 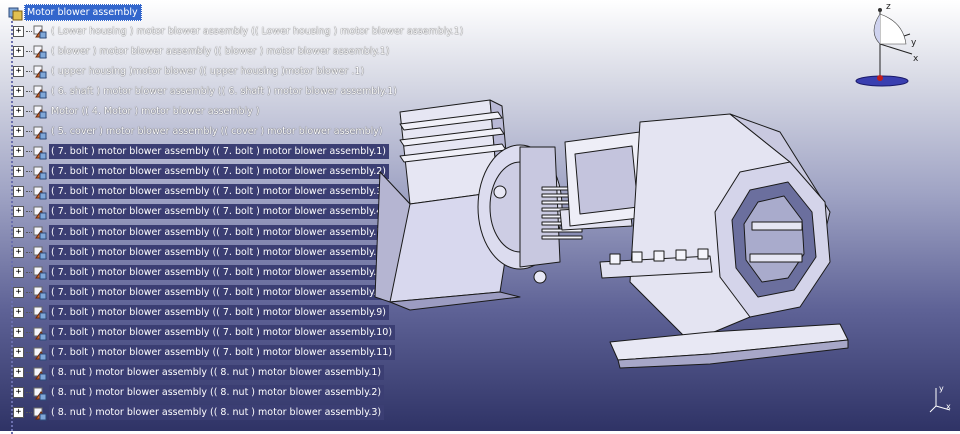 What do you see at coordinates (884, 47) in the screenshot?
I see `compass-widget: z y x` at bounding box center [884, 47].